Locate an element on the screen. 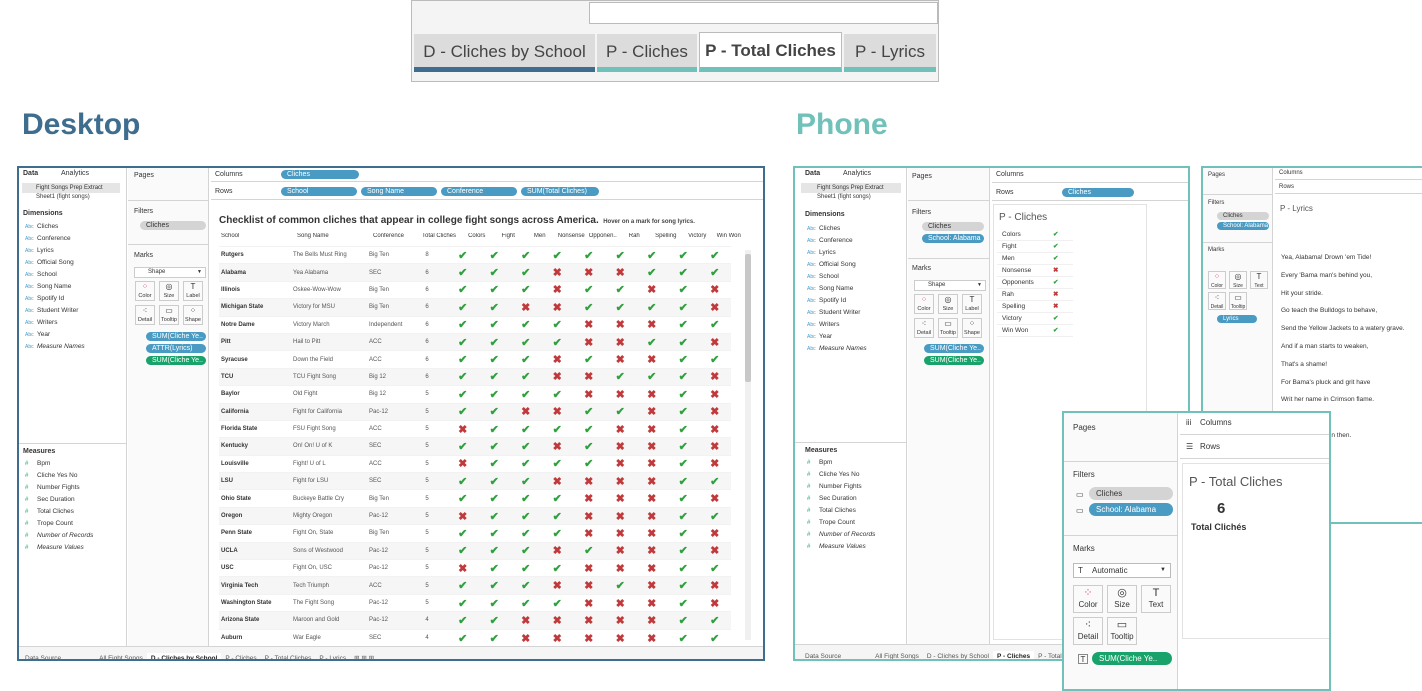 This screenshot has height=691, width=1422. column-header: Colors is located at coordinates (477, 236).